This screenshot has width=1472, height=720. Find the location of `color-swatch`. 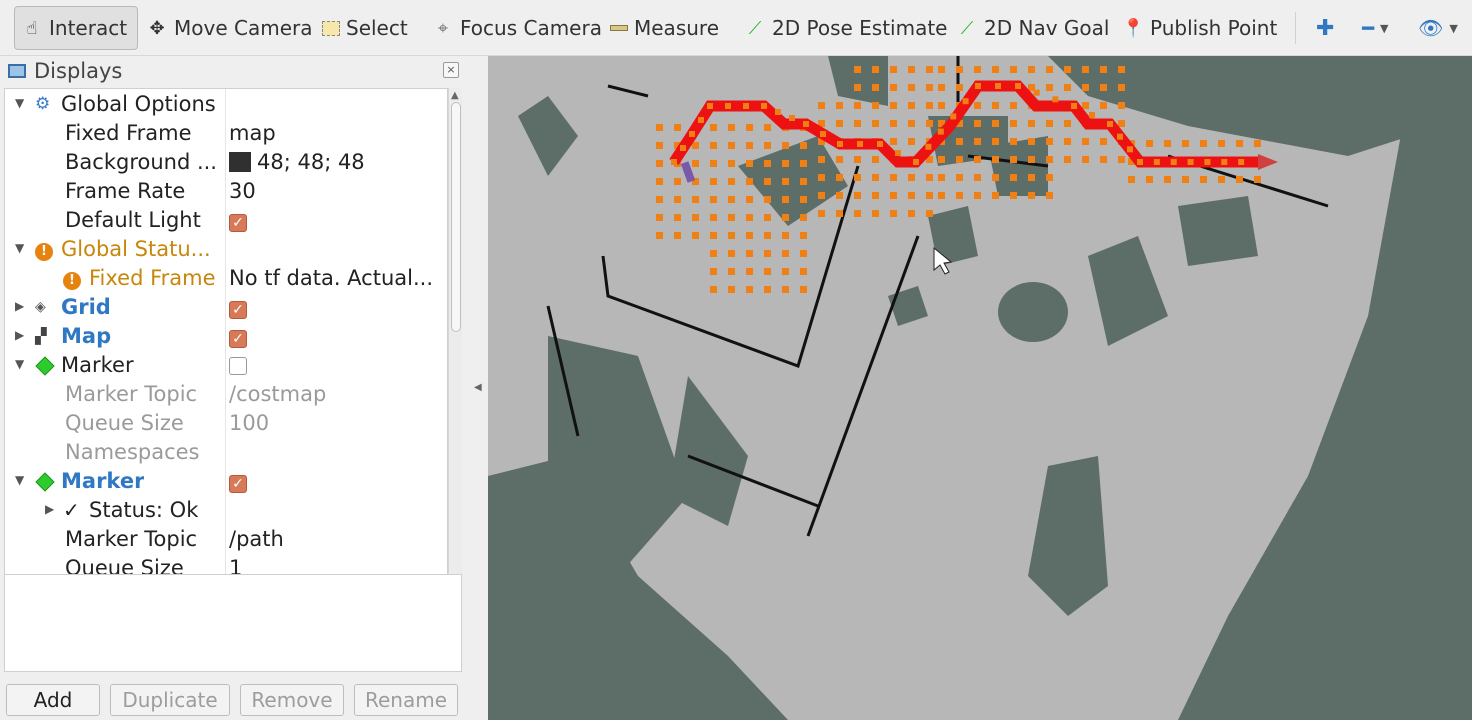

color-swatch is located at coordinates (240, 162).